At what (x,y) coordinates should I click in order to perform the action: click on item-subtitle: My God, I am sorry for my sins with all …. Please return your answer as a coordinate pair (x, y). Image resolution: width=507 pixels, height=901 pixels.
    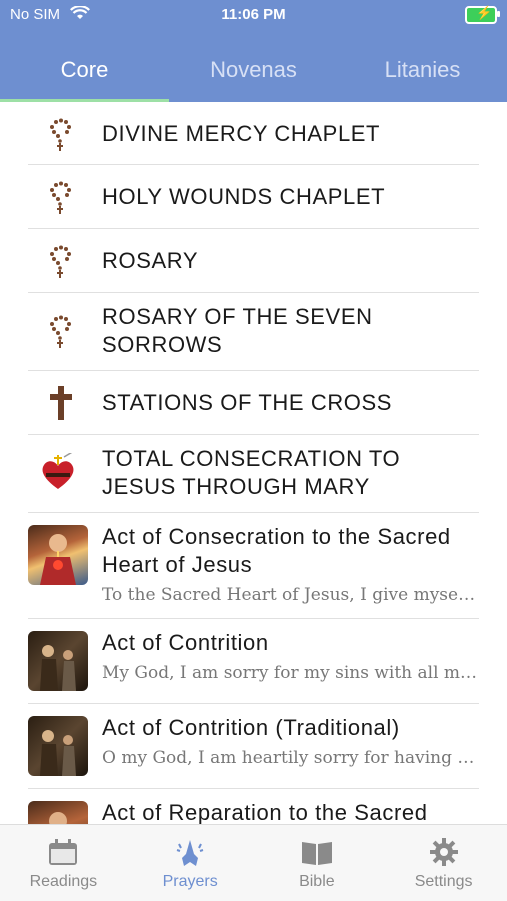
    Looking at the image, I should click on (290, 673).